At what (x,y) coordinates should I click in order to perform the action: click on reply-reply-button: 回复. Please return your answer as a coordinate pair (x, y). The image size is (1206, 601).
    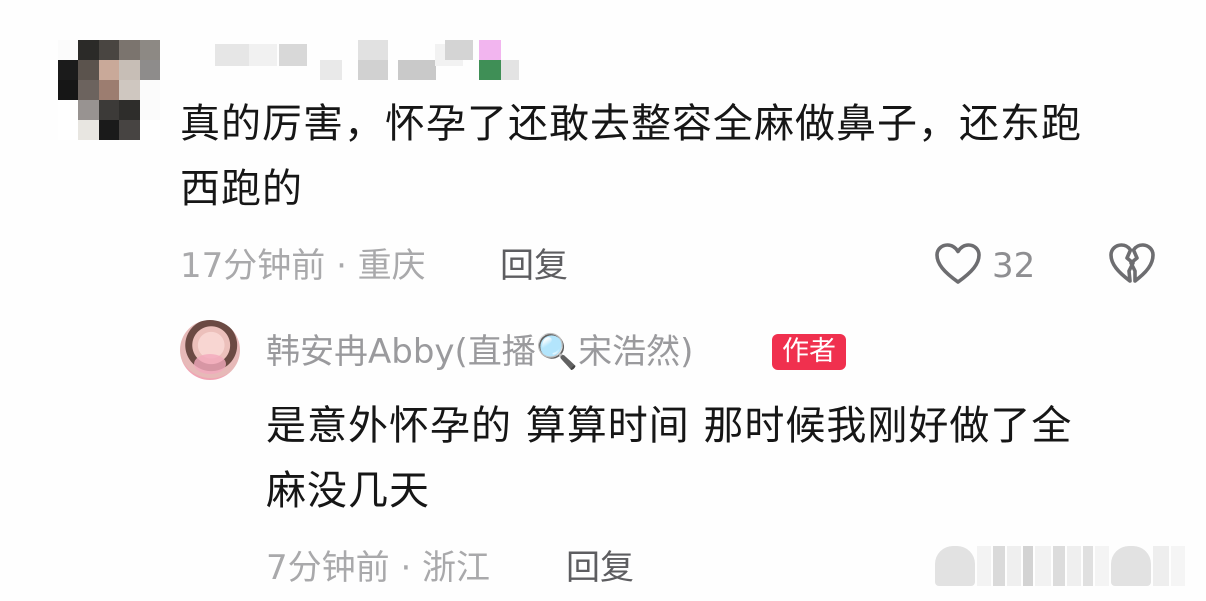
    Looking at the image, I should click on (600, 568).